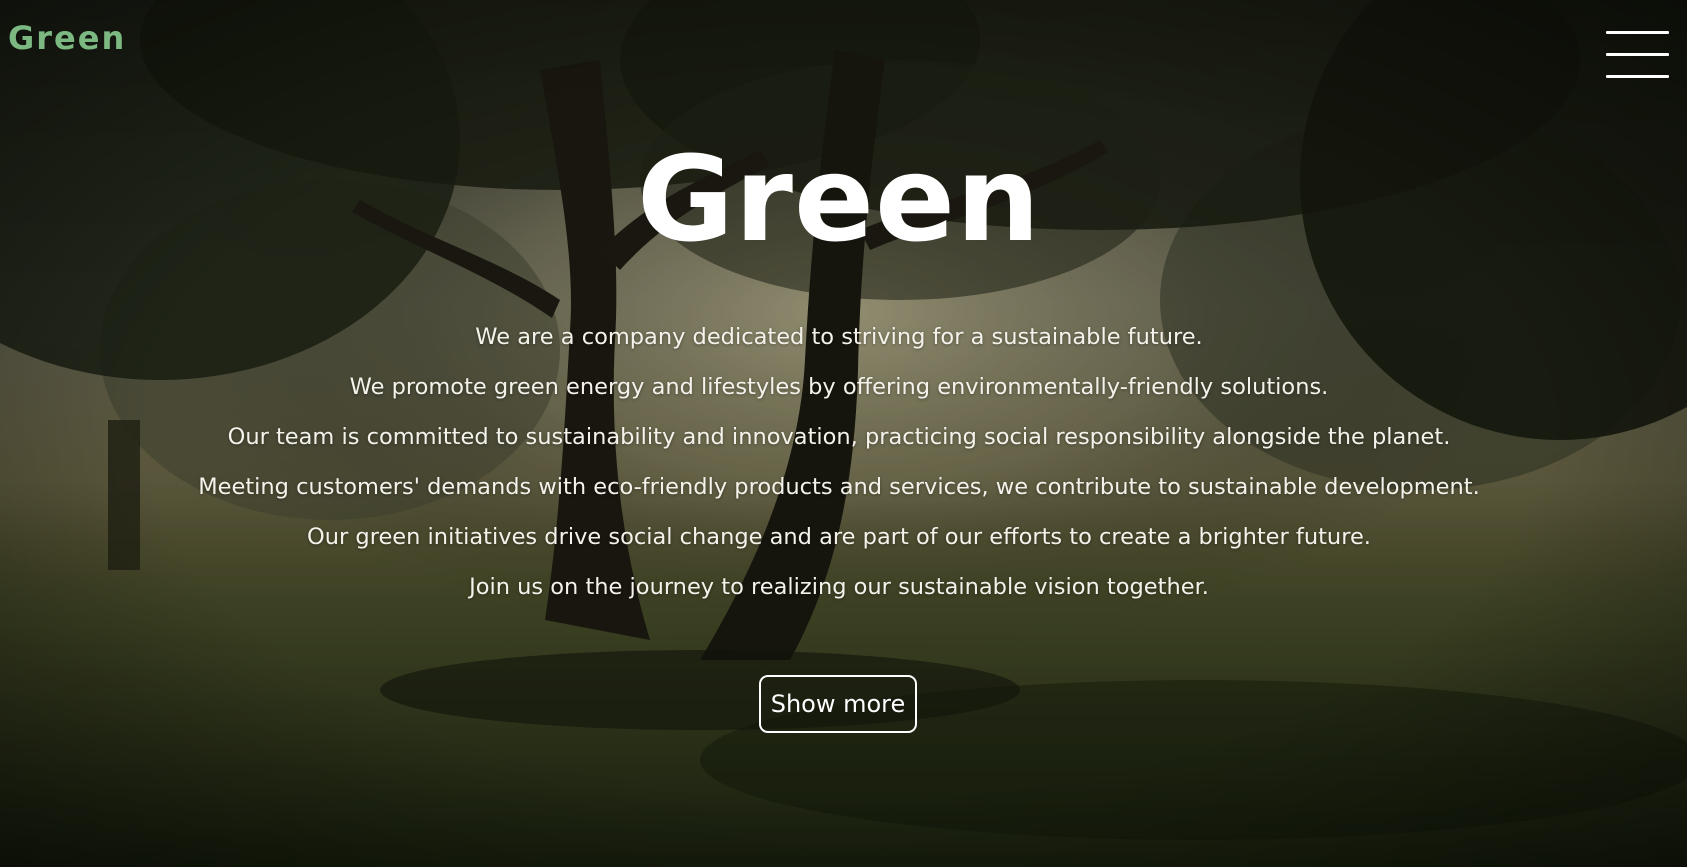 The width and height of the screenshot is (1687, 867). I want to click on menu-bar-middle, so click(1637, 54).